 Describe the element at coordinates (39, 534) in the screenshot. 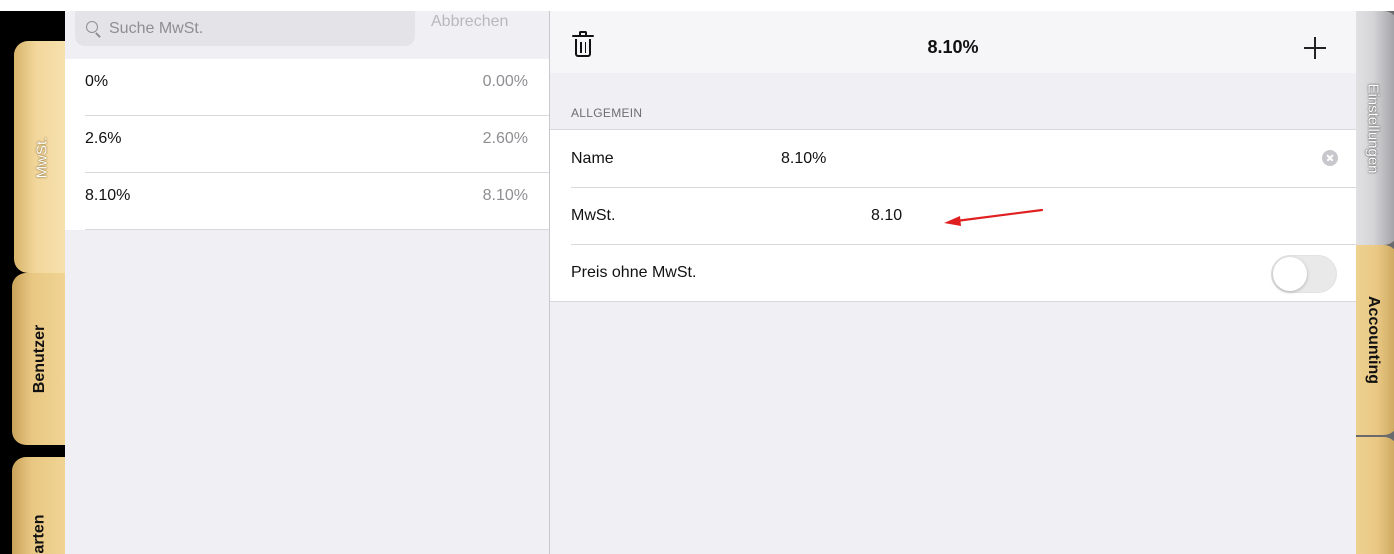

I see `tab-arten-label: arten` at that location.